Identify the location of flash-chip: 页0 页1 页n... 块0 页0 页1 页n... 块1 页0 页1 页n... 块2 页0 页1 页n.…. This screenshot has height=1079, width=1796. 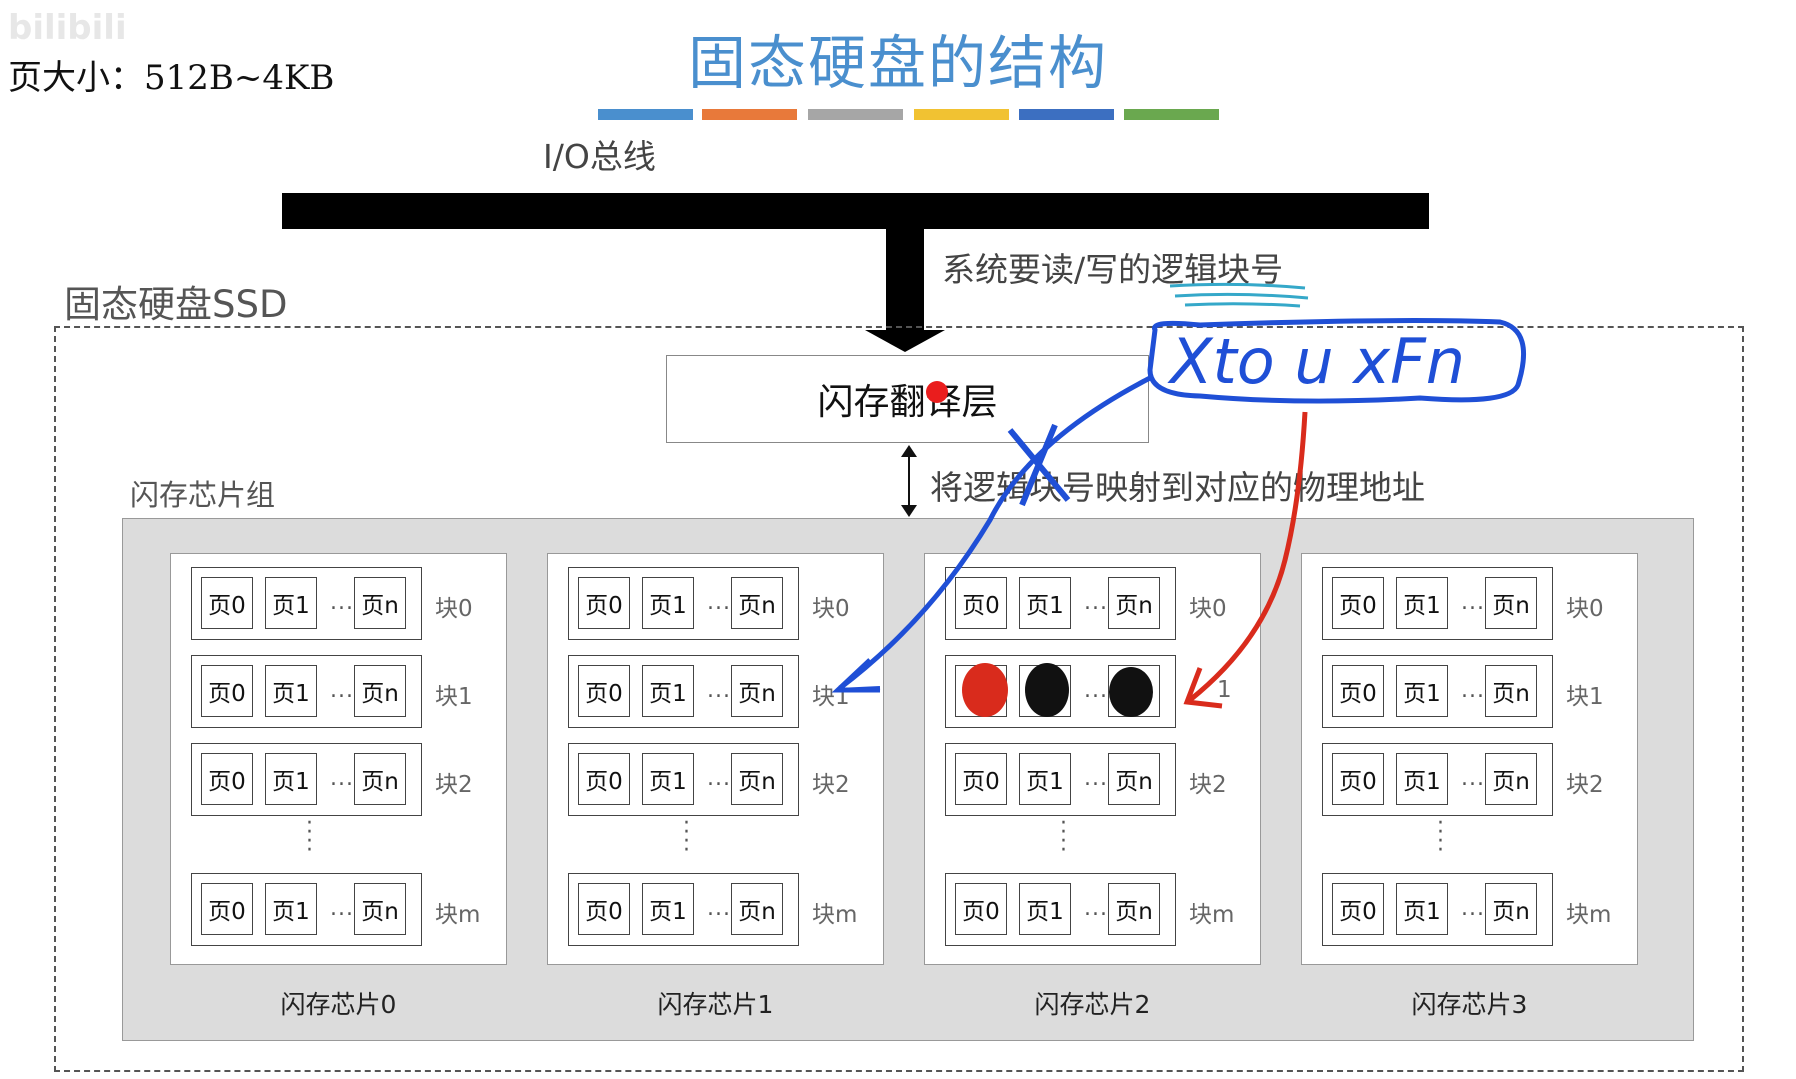
(715, 759).